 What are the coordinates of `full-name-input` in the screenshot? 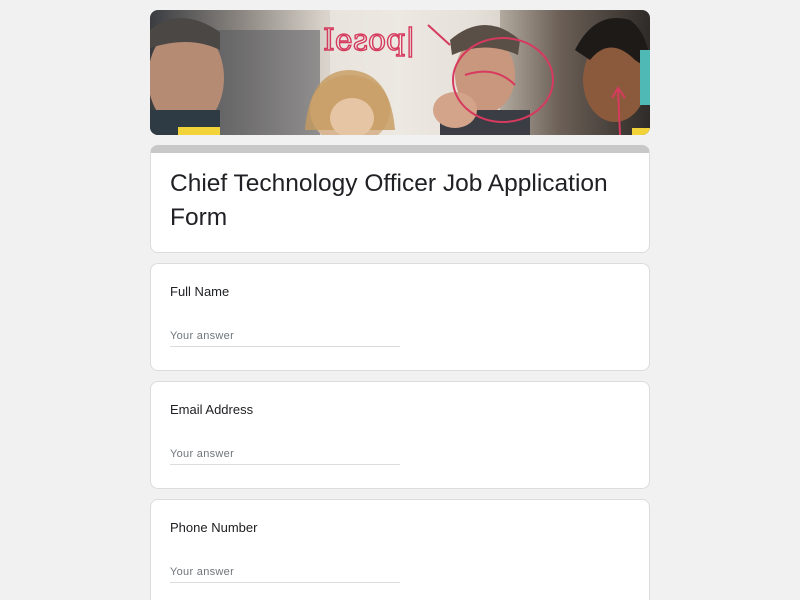 It's located at (285, 336).